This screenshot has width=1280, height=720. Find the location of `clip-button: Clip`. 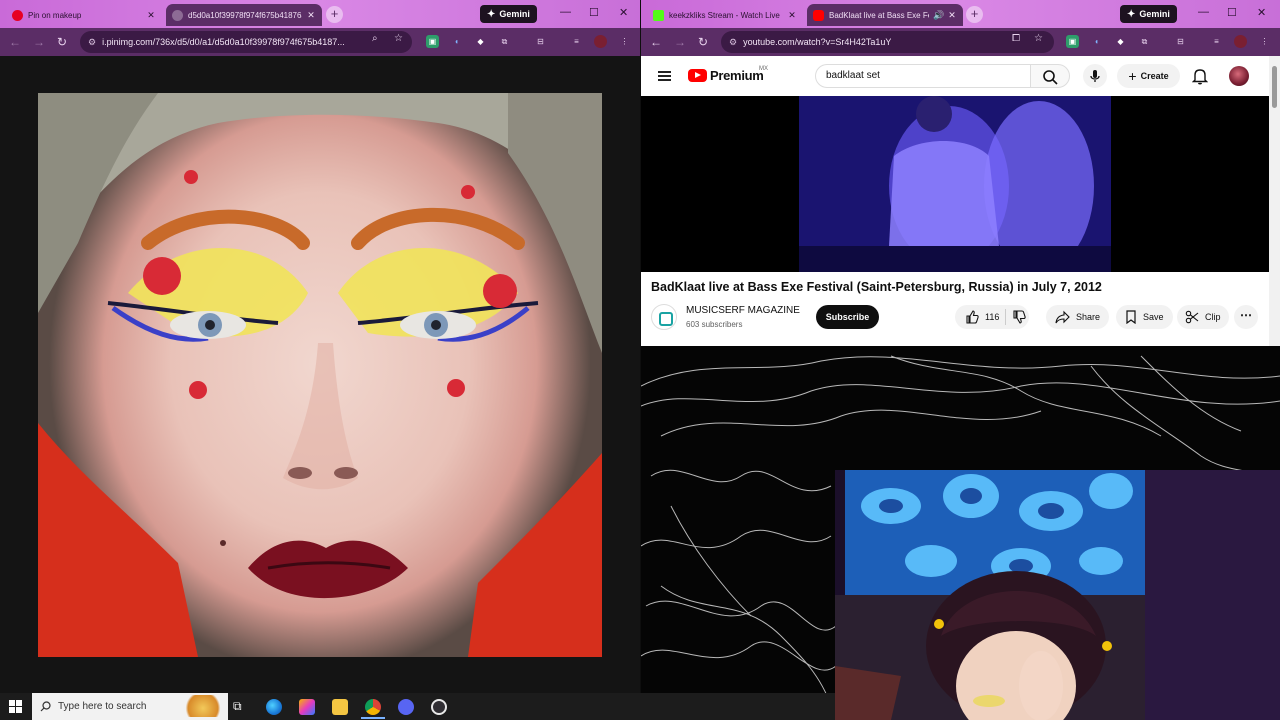

clip-button: Clip is located at coordinates (1203, 317).